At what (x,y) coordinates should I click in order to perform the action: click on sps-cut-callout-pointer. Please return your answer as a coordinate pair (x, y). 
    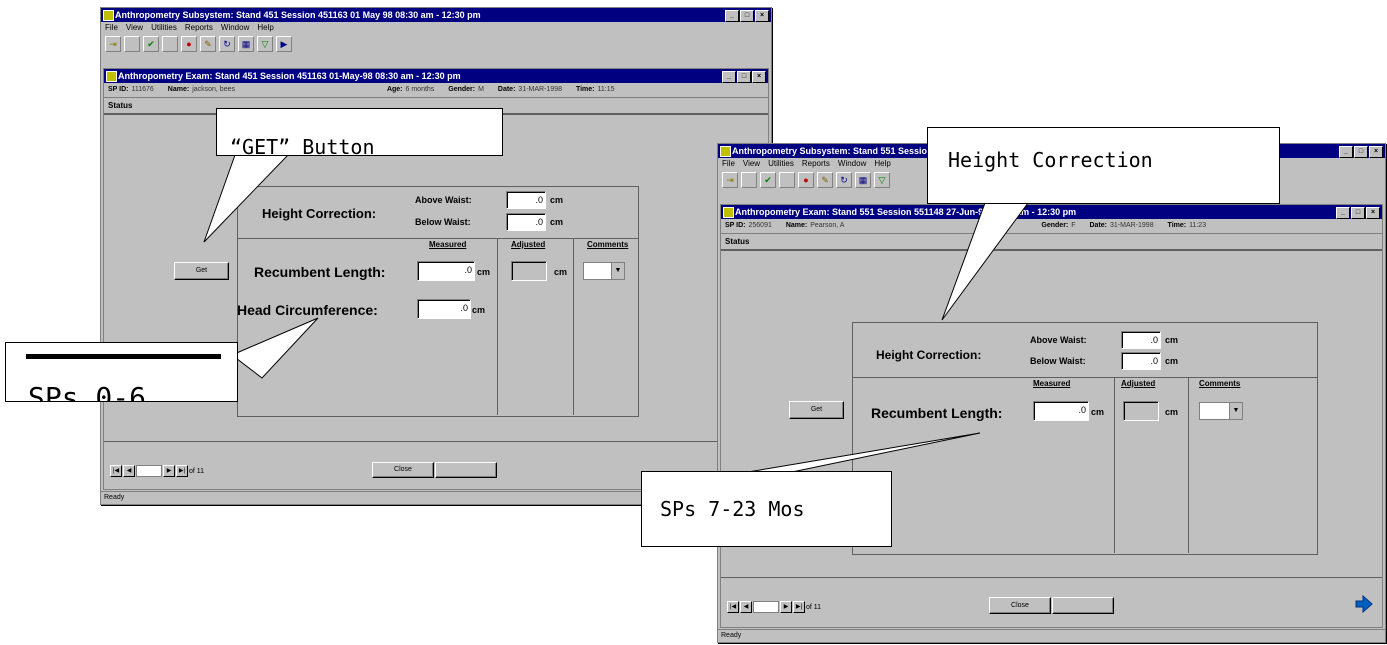
    Looking at the image, I should click on (275, 348).